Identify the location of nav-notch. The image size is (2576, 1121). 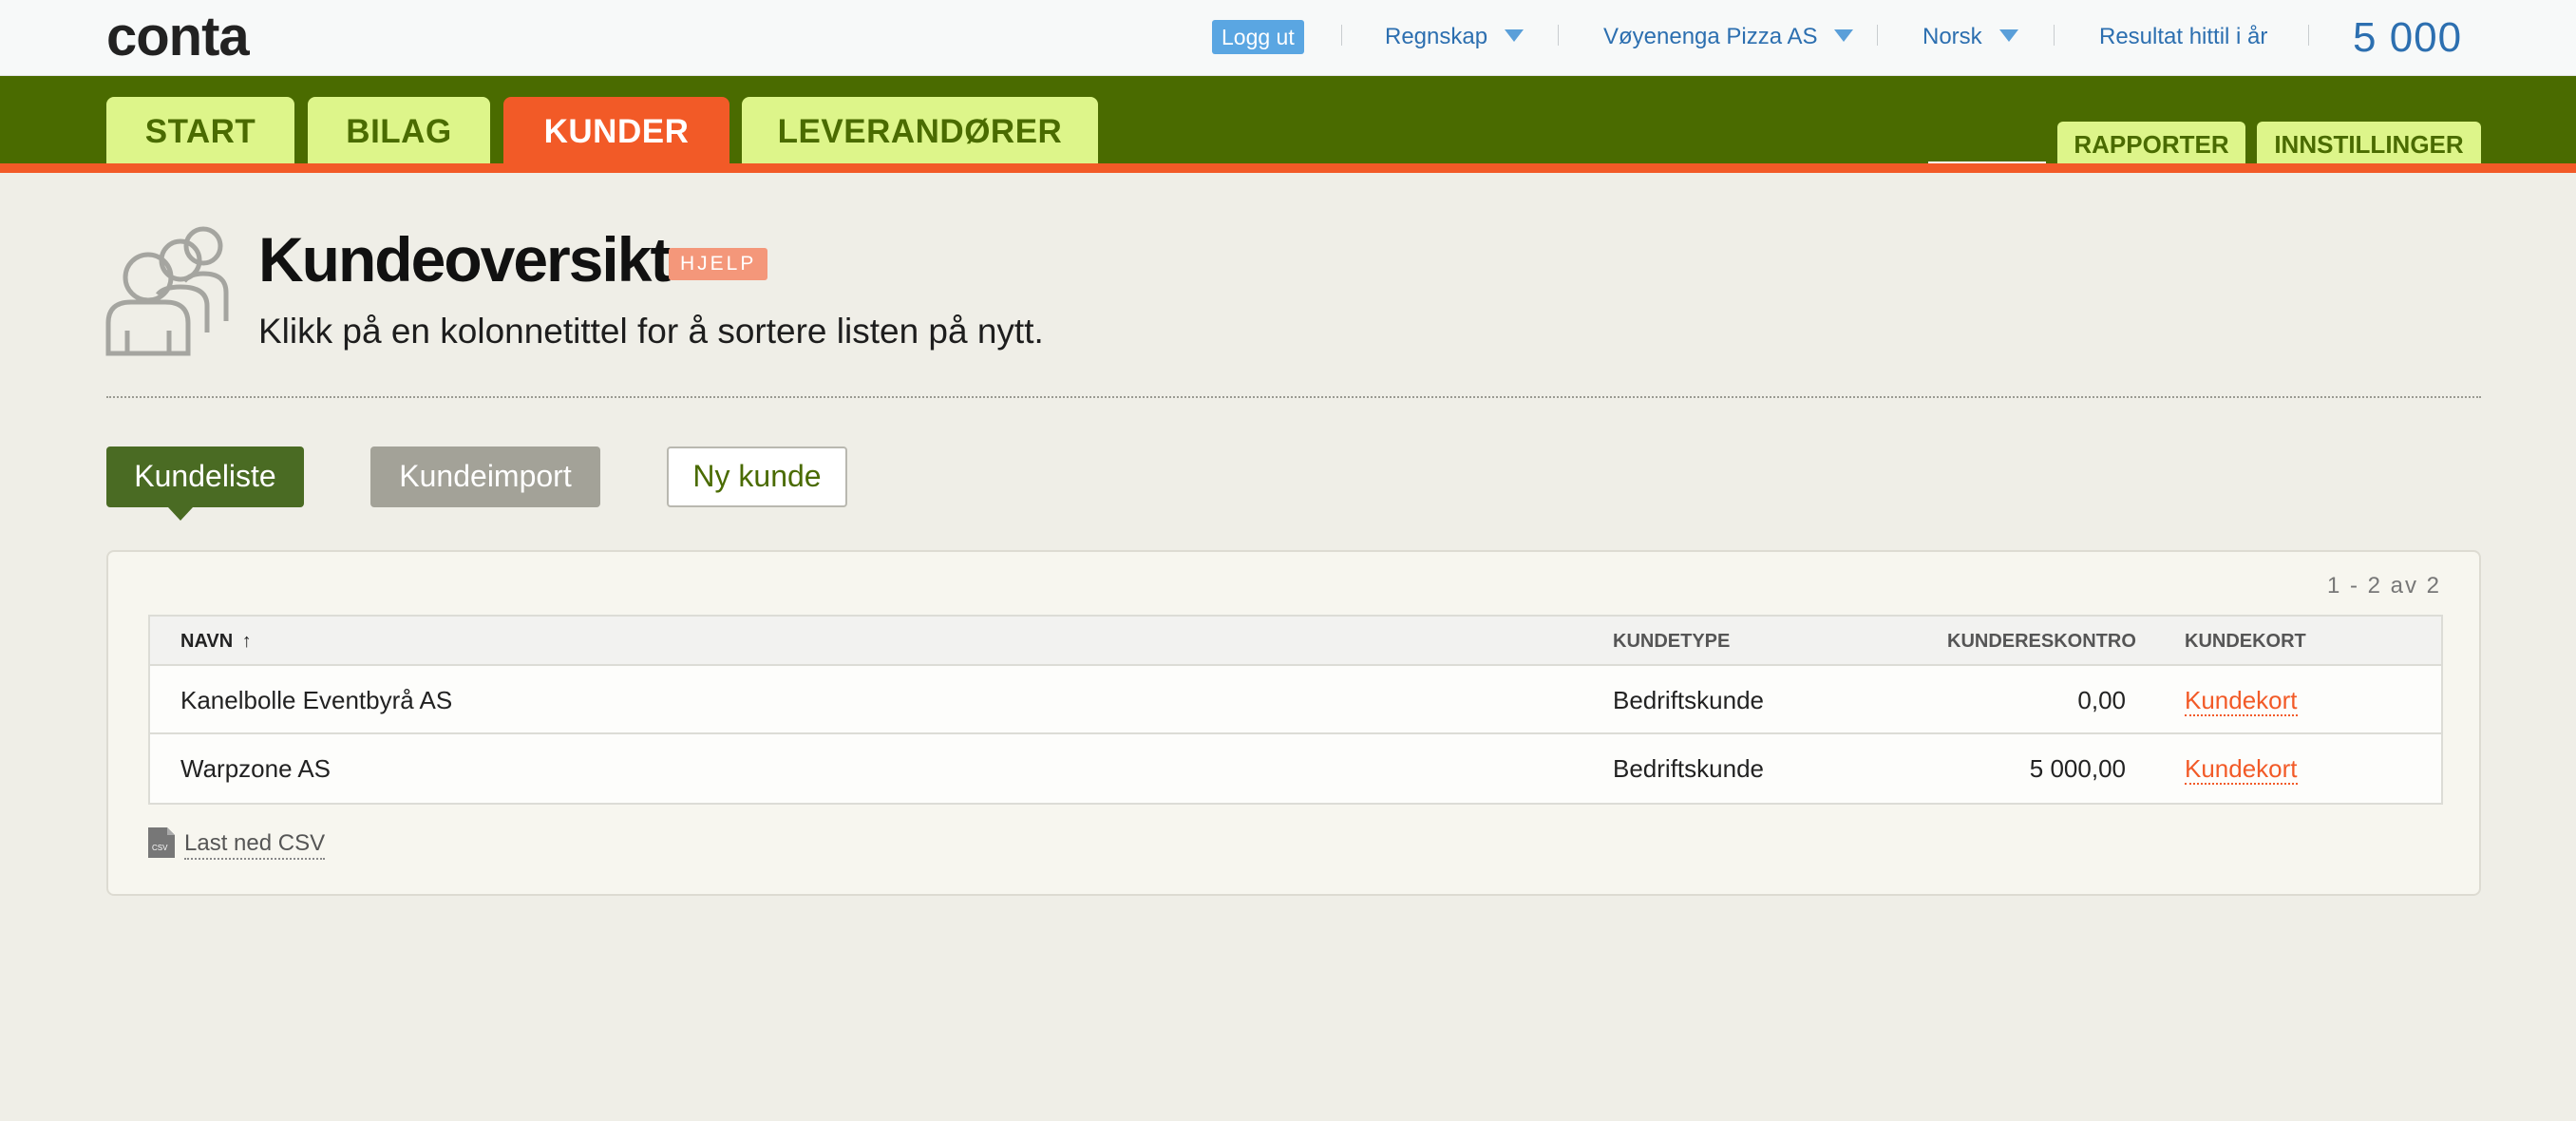
(1987, 162).